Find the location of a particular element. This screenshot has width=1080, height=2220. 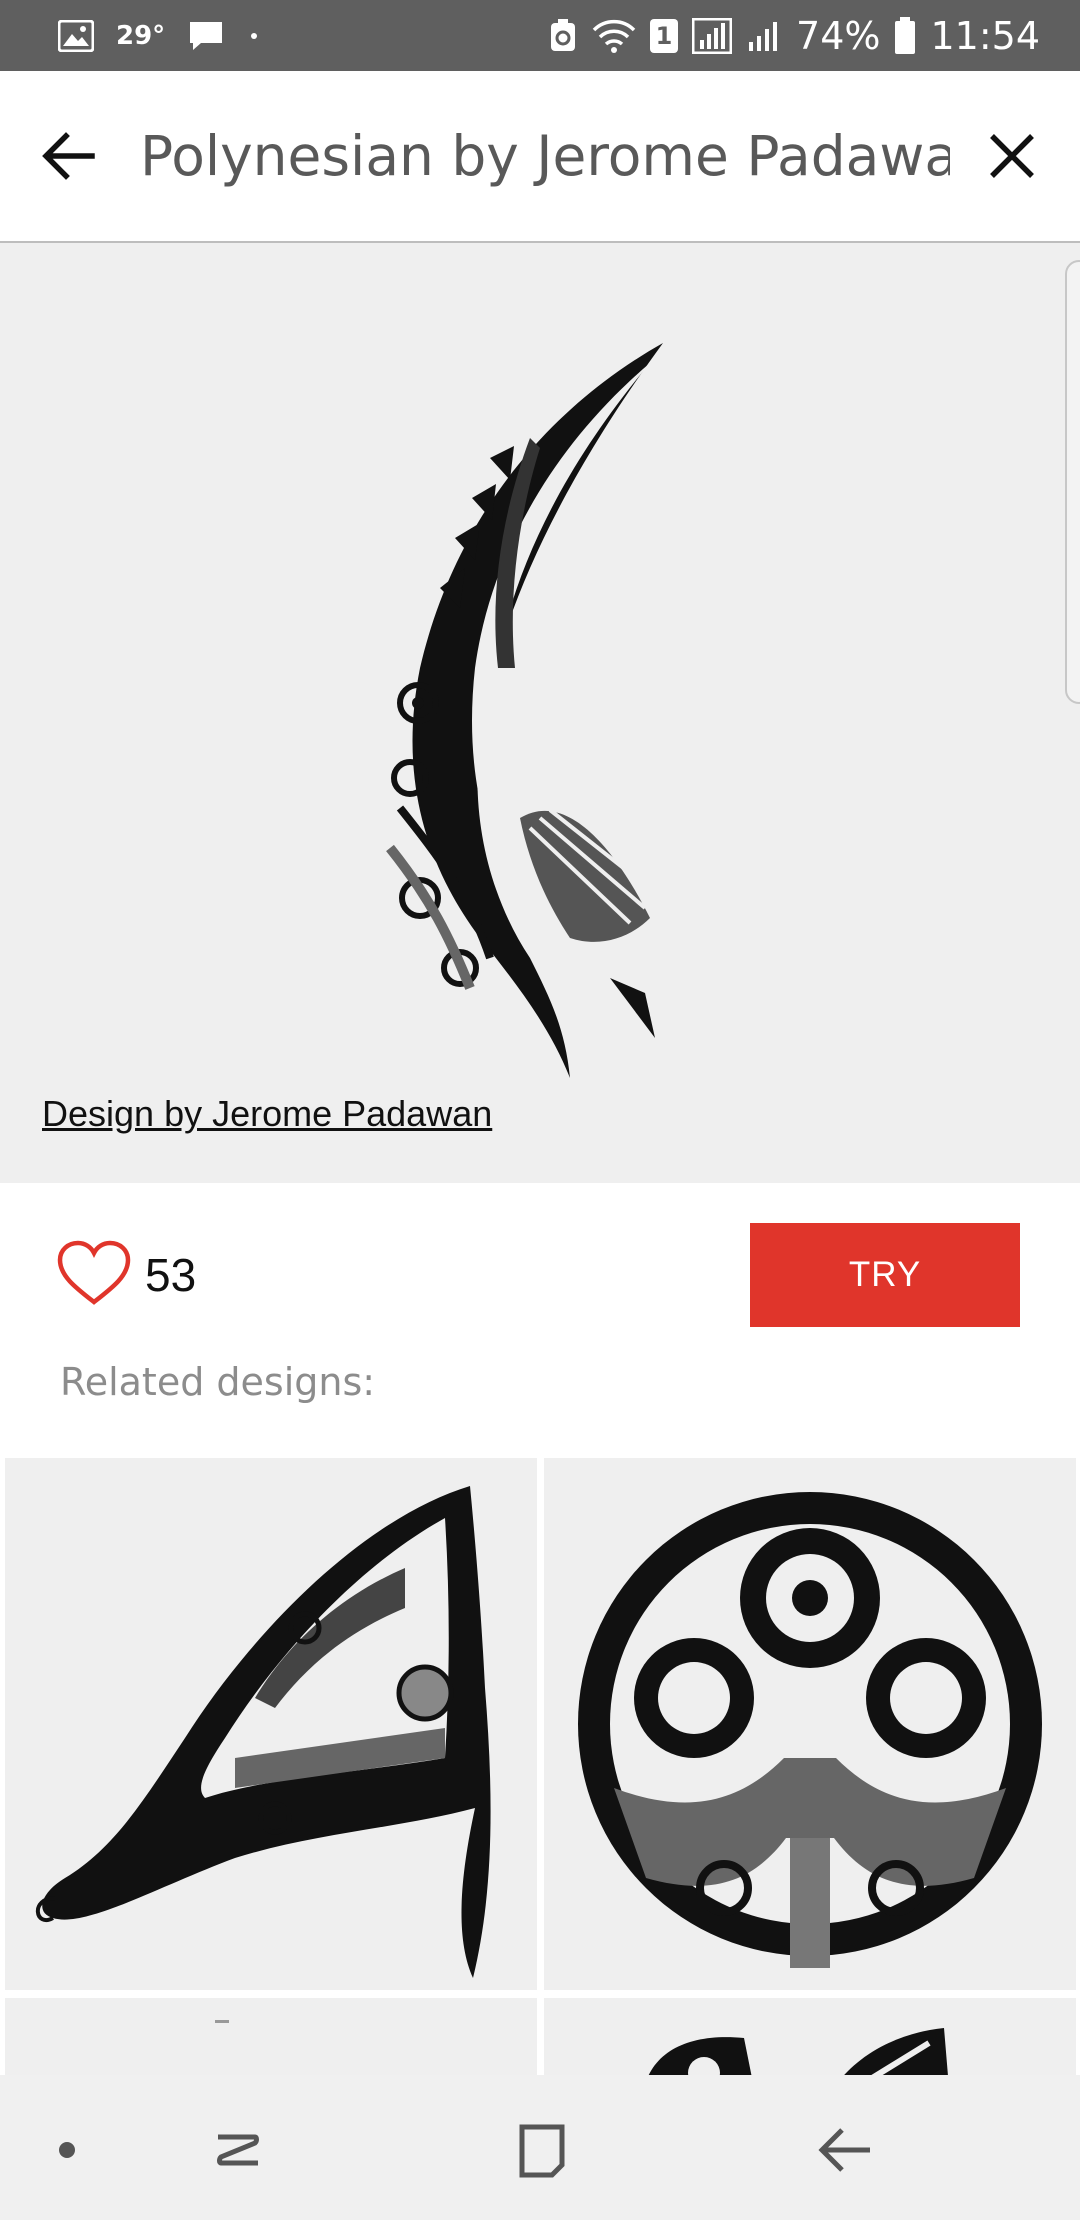

home-icon is located at coordinates (542, 2151).